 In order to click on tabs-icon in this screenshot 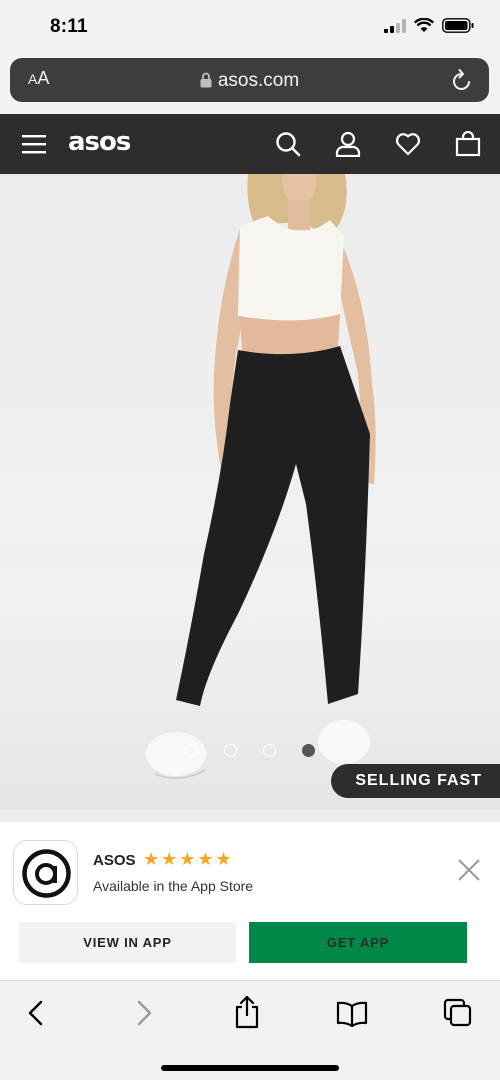, I will do `click(458, 1013)`.